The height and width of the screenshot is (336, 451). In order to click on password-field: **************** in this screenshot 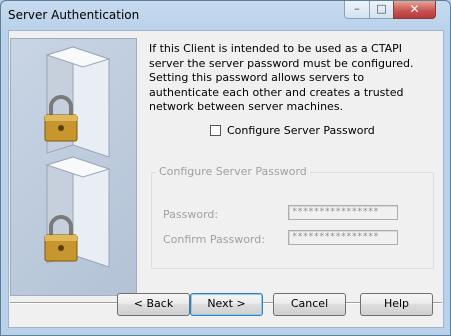, I will do `click(343, 212)`.